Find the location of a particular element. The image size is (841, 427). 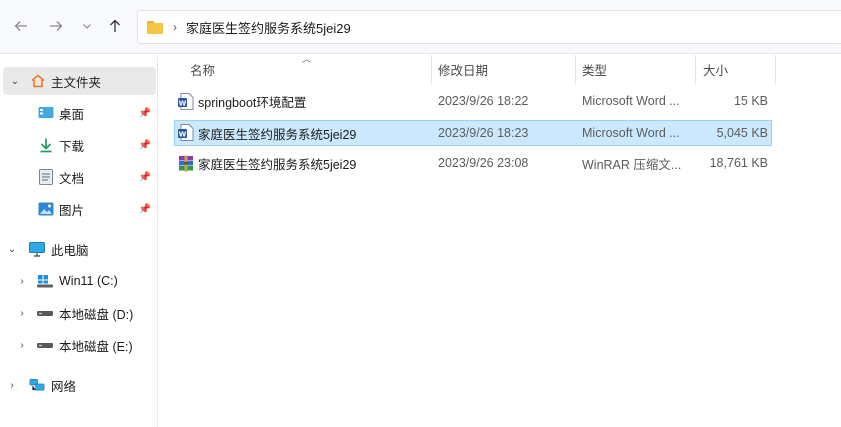

sidebar-item-label: 文档 is located at coordinates (72, 178).